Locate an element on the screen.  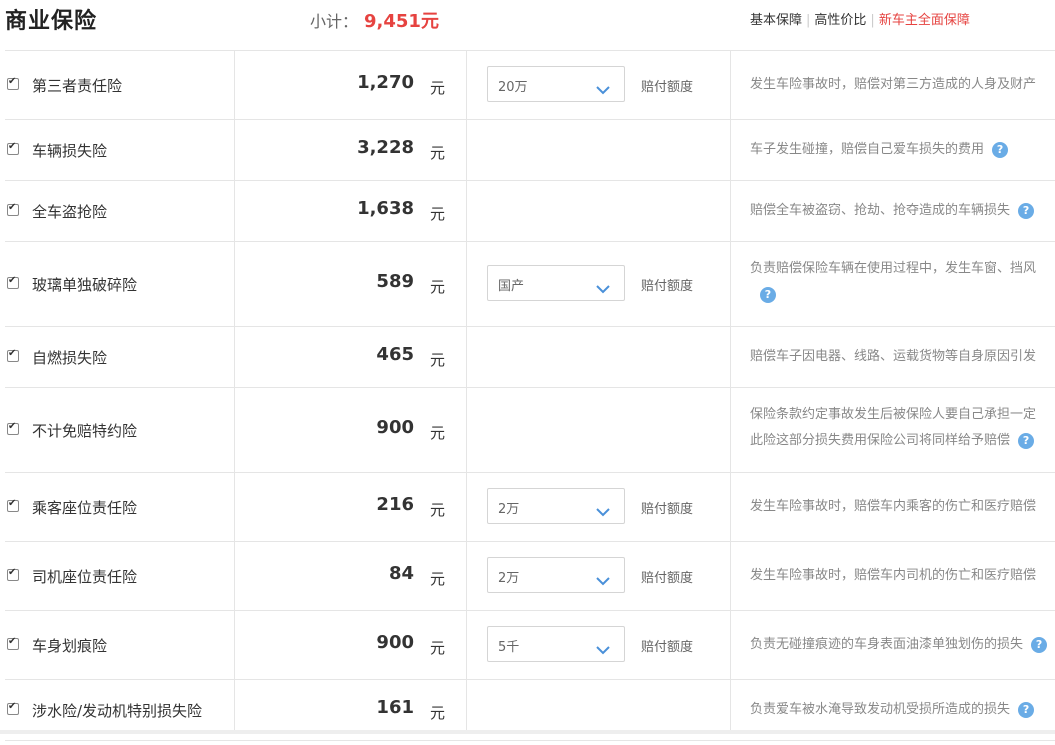
plan-new-owner: 新车主全面保障 is located at coordinates (924, 20).